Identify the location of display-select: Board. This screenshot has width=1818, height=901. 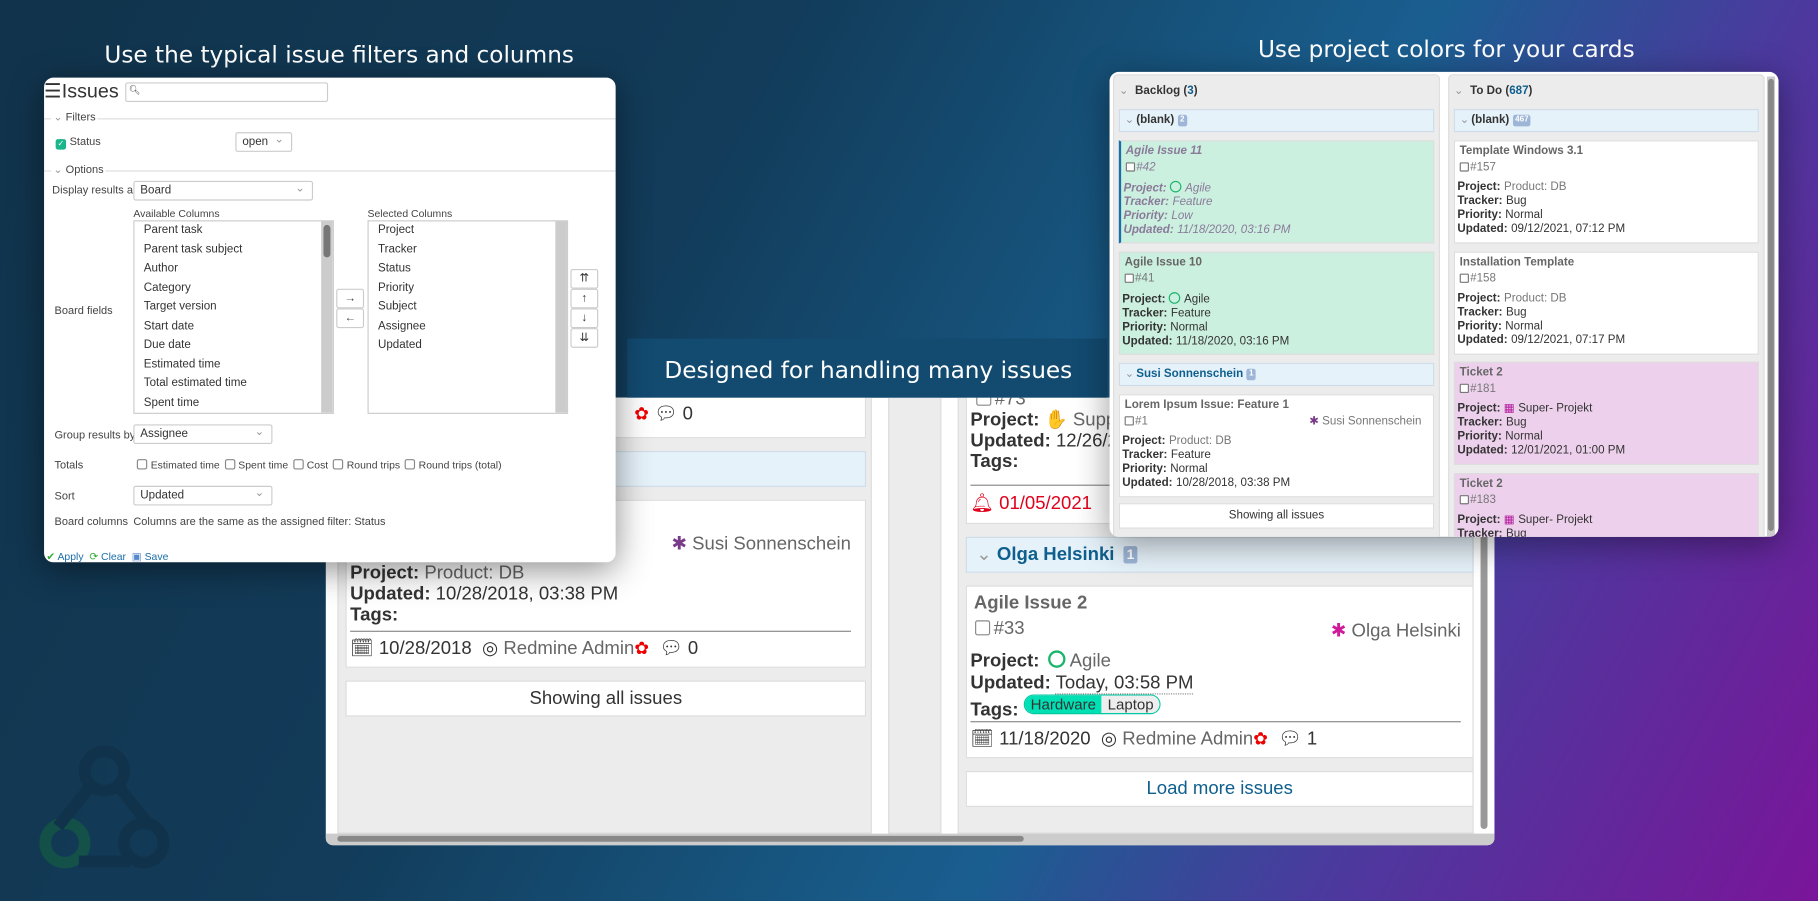
(223, 190).